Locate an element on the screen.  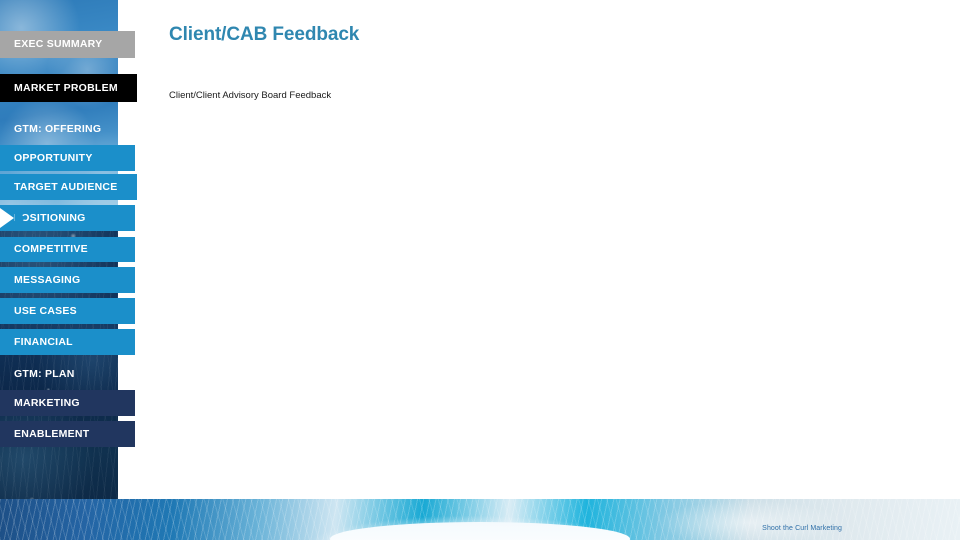
sidebar-item-label: MARKET PROBLEM is located at coordinates (66, 87).